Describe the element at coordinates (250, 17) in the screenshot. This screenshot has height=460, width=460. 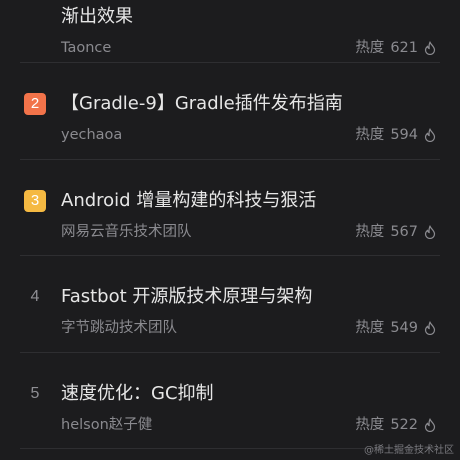
I see `article-title: 渐出效果` at that location.